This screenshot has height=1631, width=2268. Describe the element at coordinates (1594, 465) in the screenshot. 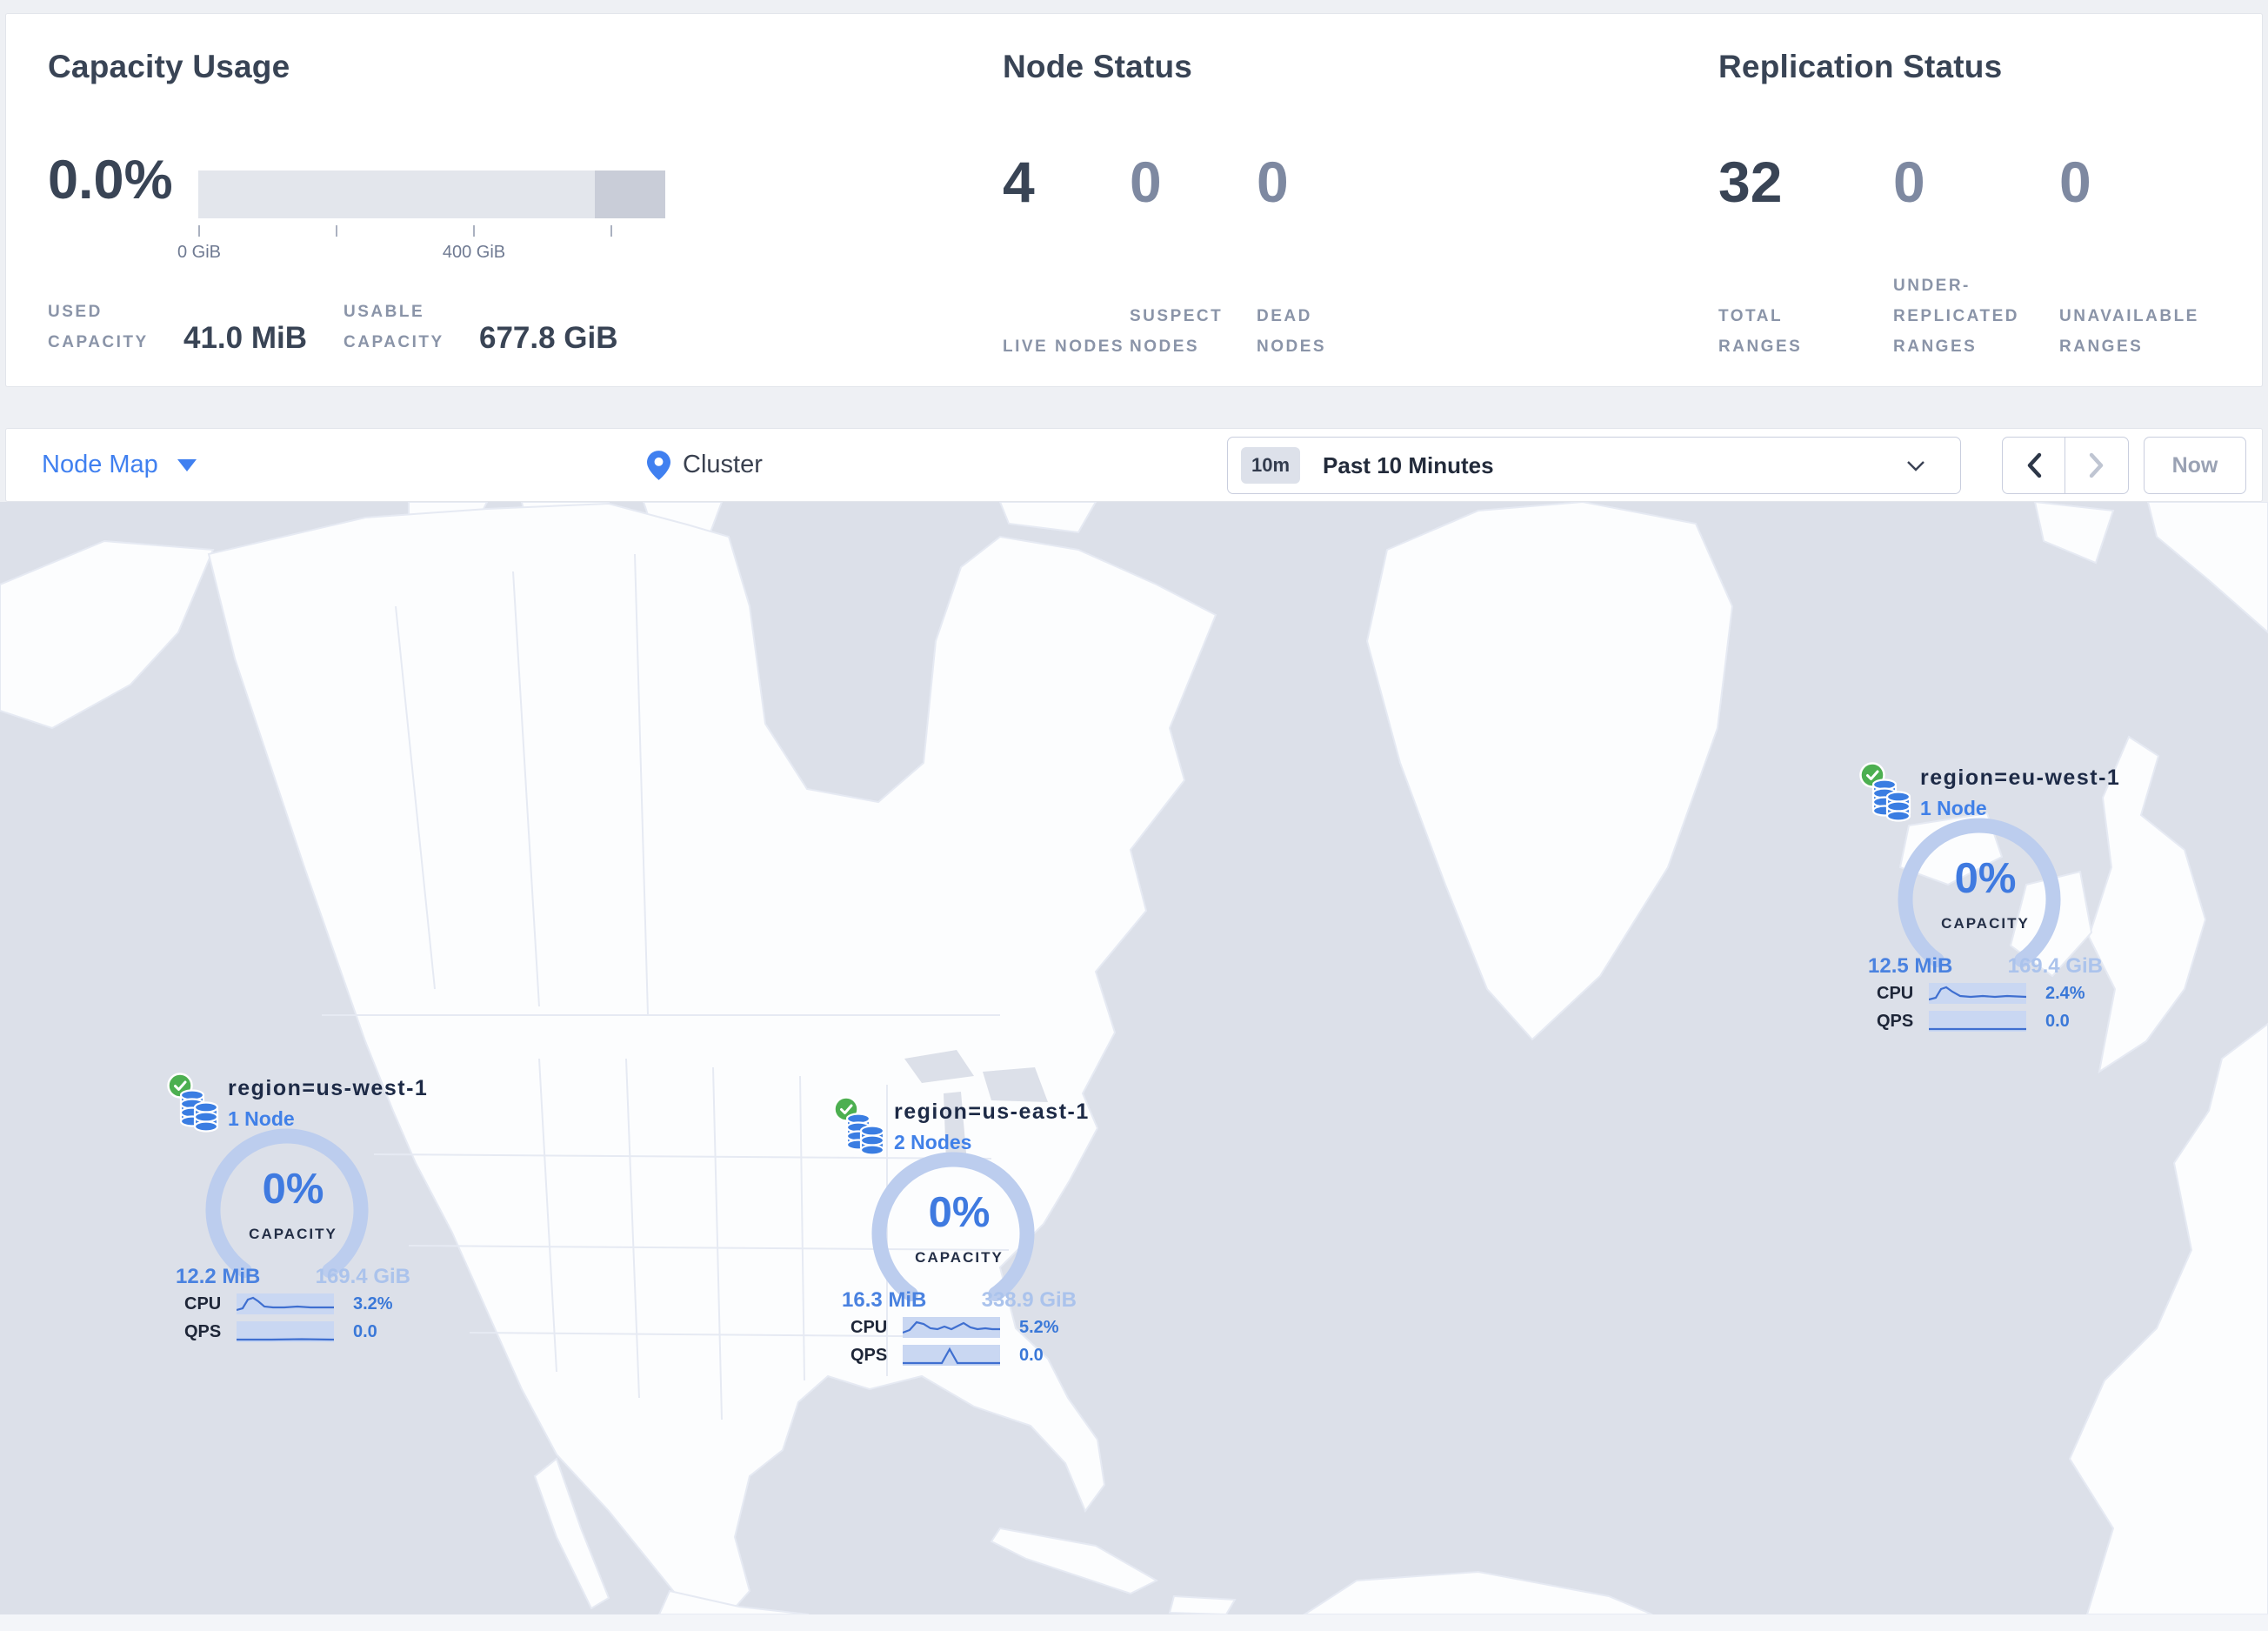

I see `time-range-dropdown: 10m Past 10 Minutes` at that location.